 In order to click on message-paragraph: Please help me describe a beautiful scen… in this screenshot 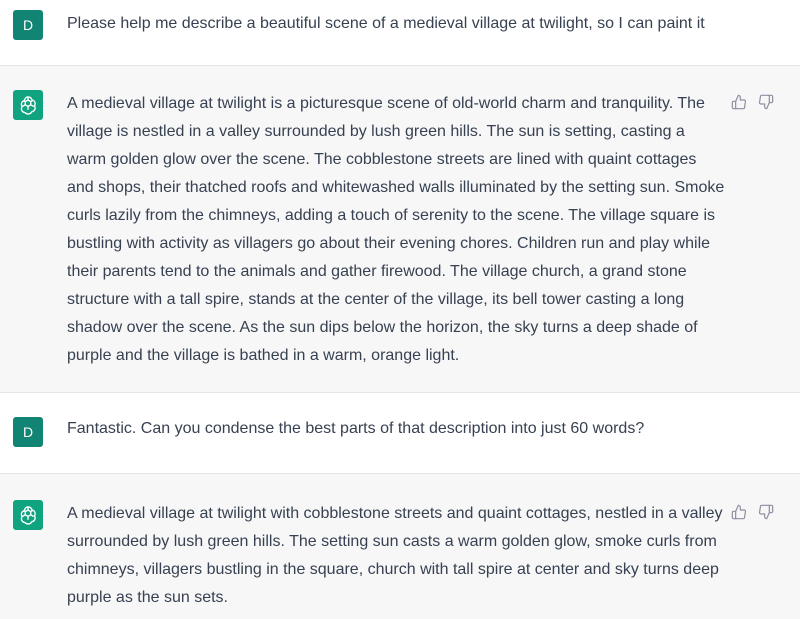, I will do `click(386, 23)`.